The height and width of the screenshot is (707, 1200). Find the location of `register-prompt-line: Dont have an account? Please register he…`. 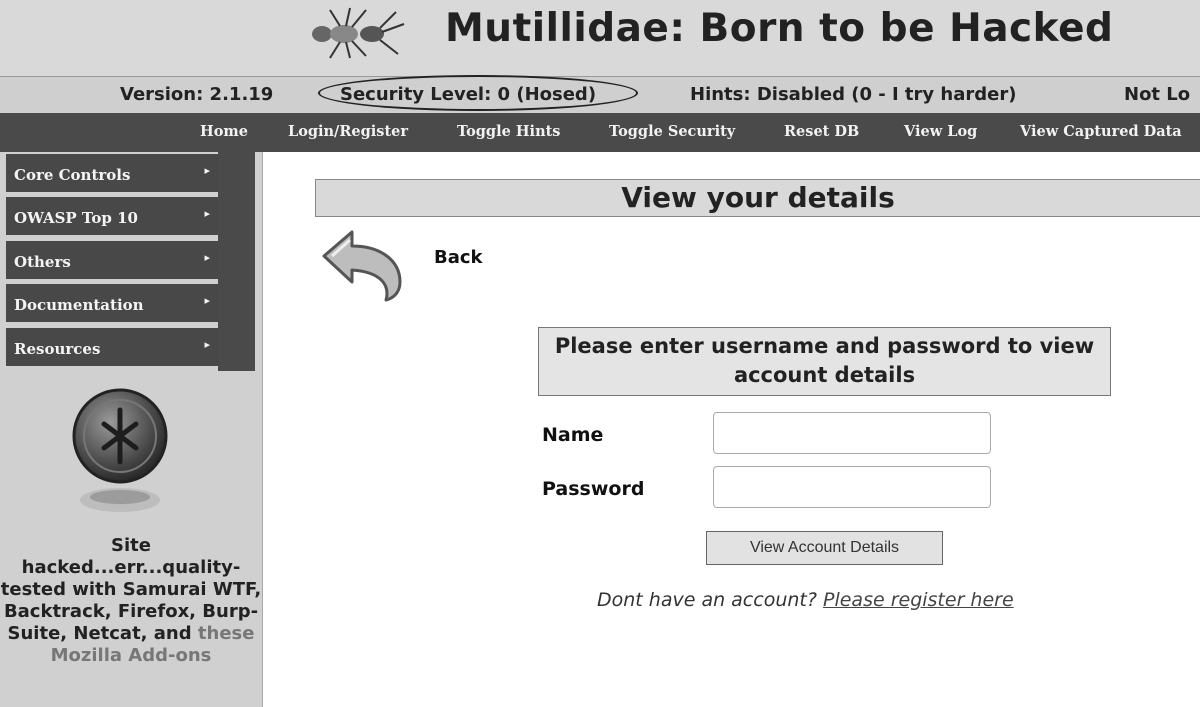

register-prompt-line: Dont have an account? Please register he… is located at coordinates (805, 600).